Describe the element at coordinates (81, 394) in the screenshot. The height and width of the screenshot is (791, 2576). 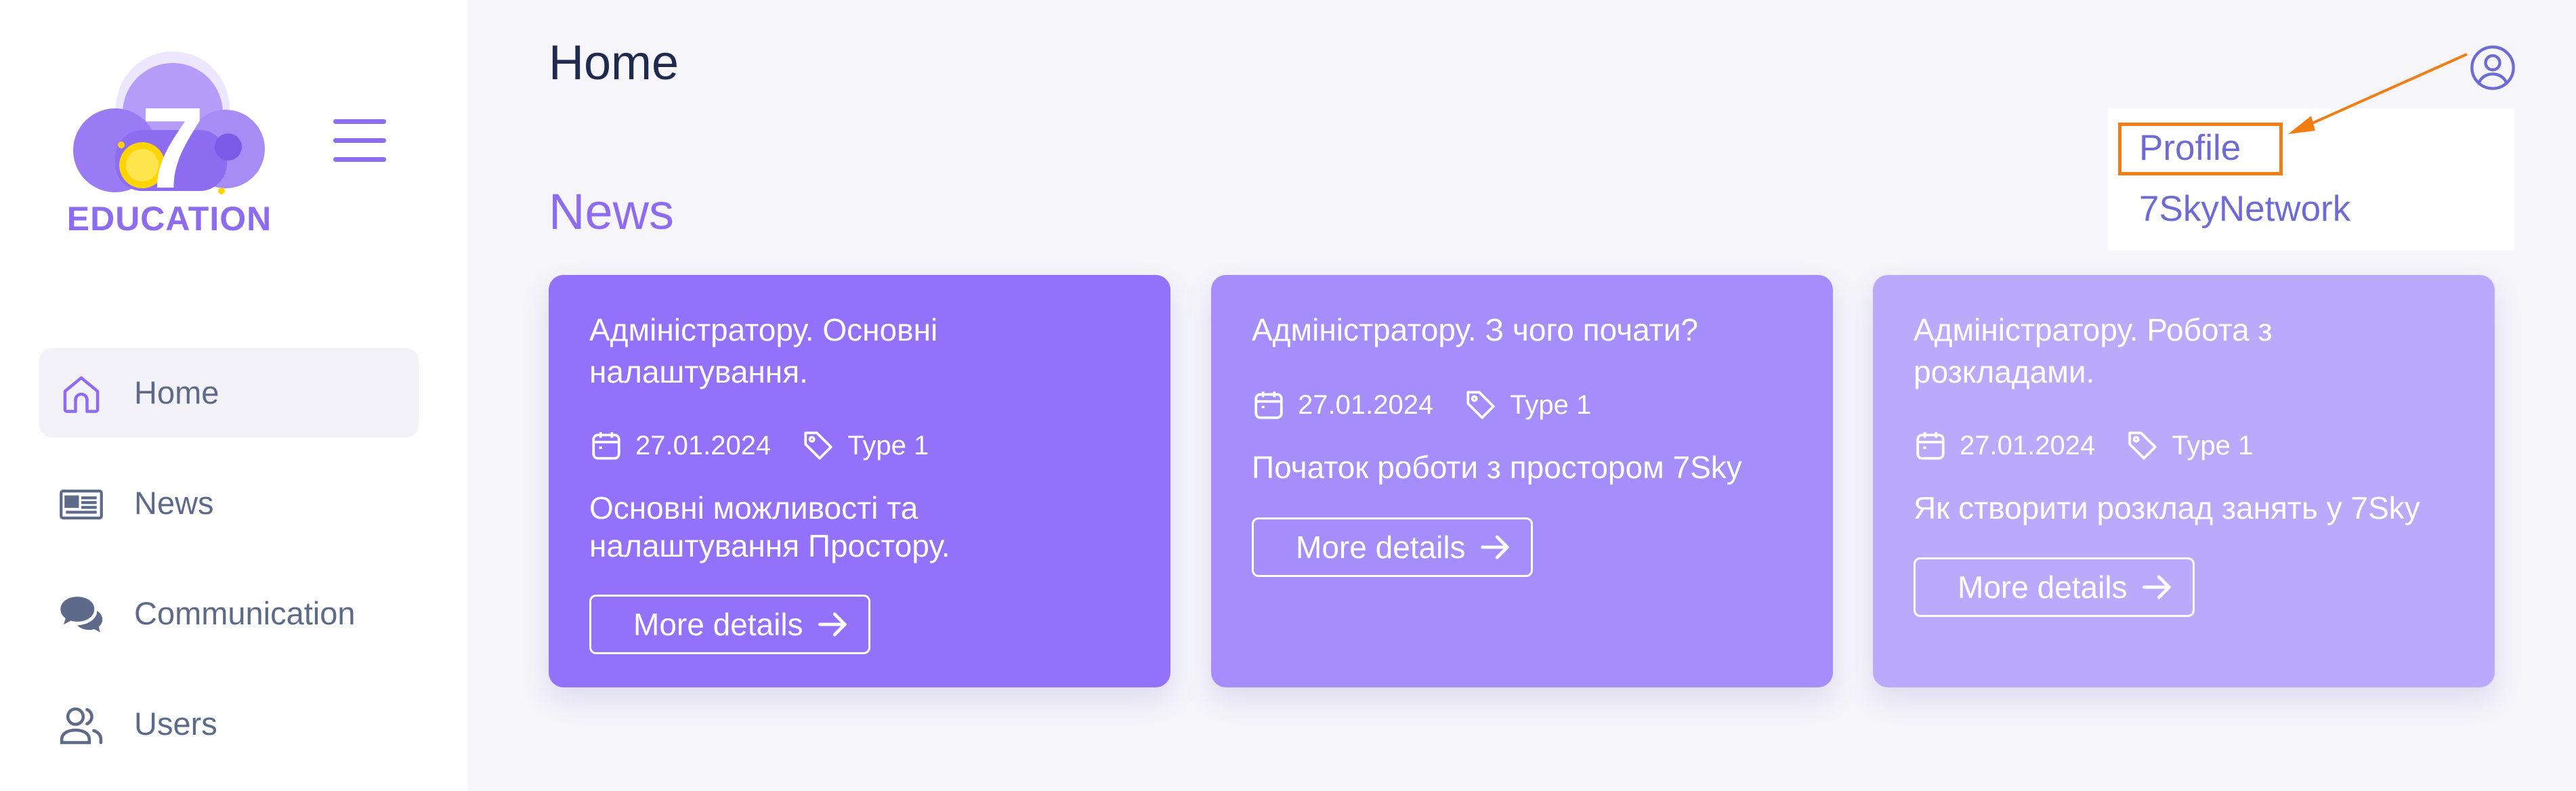
I see `home-icon` at that location.